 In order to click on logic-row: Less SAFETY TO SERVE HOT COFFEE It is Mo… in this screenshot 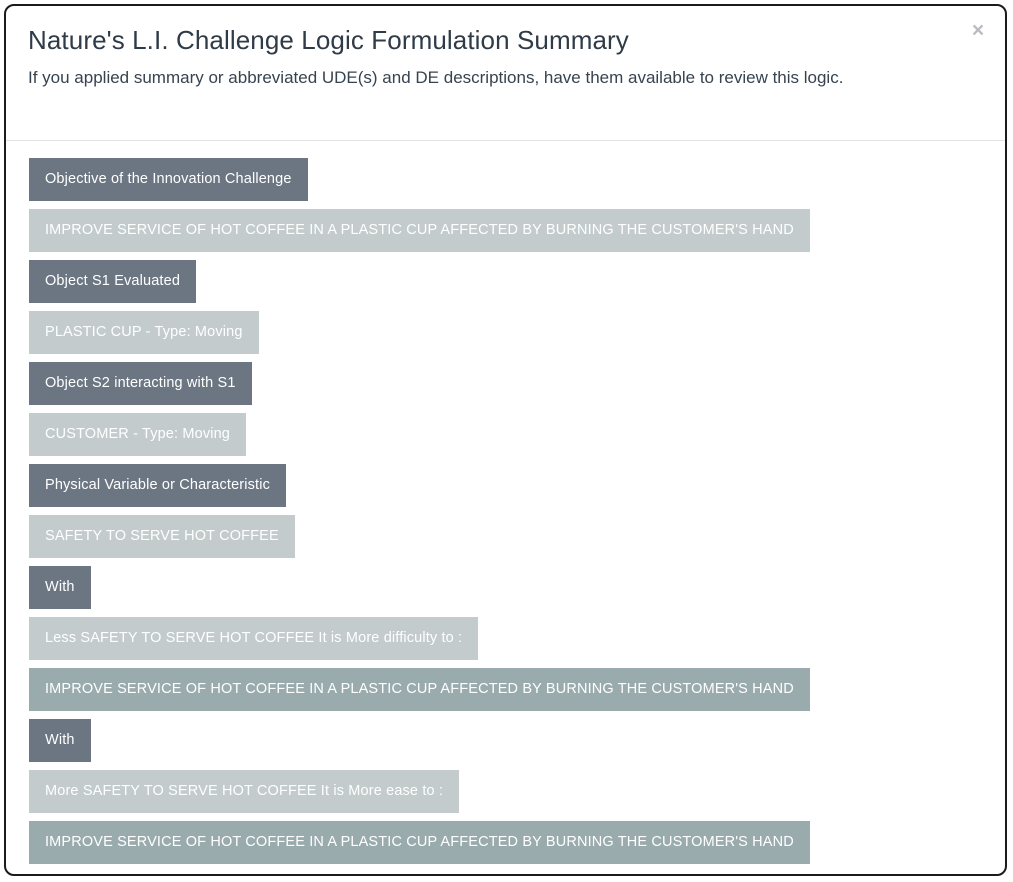, I will do `click(254, 638)`.